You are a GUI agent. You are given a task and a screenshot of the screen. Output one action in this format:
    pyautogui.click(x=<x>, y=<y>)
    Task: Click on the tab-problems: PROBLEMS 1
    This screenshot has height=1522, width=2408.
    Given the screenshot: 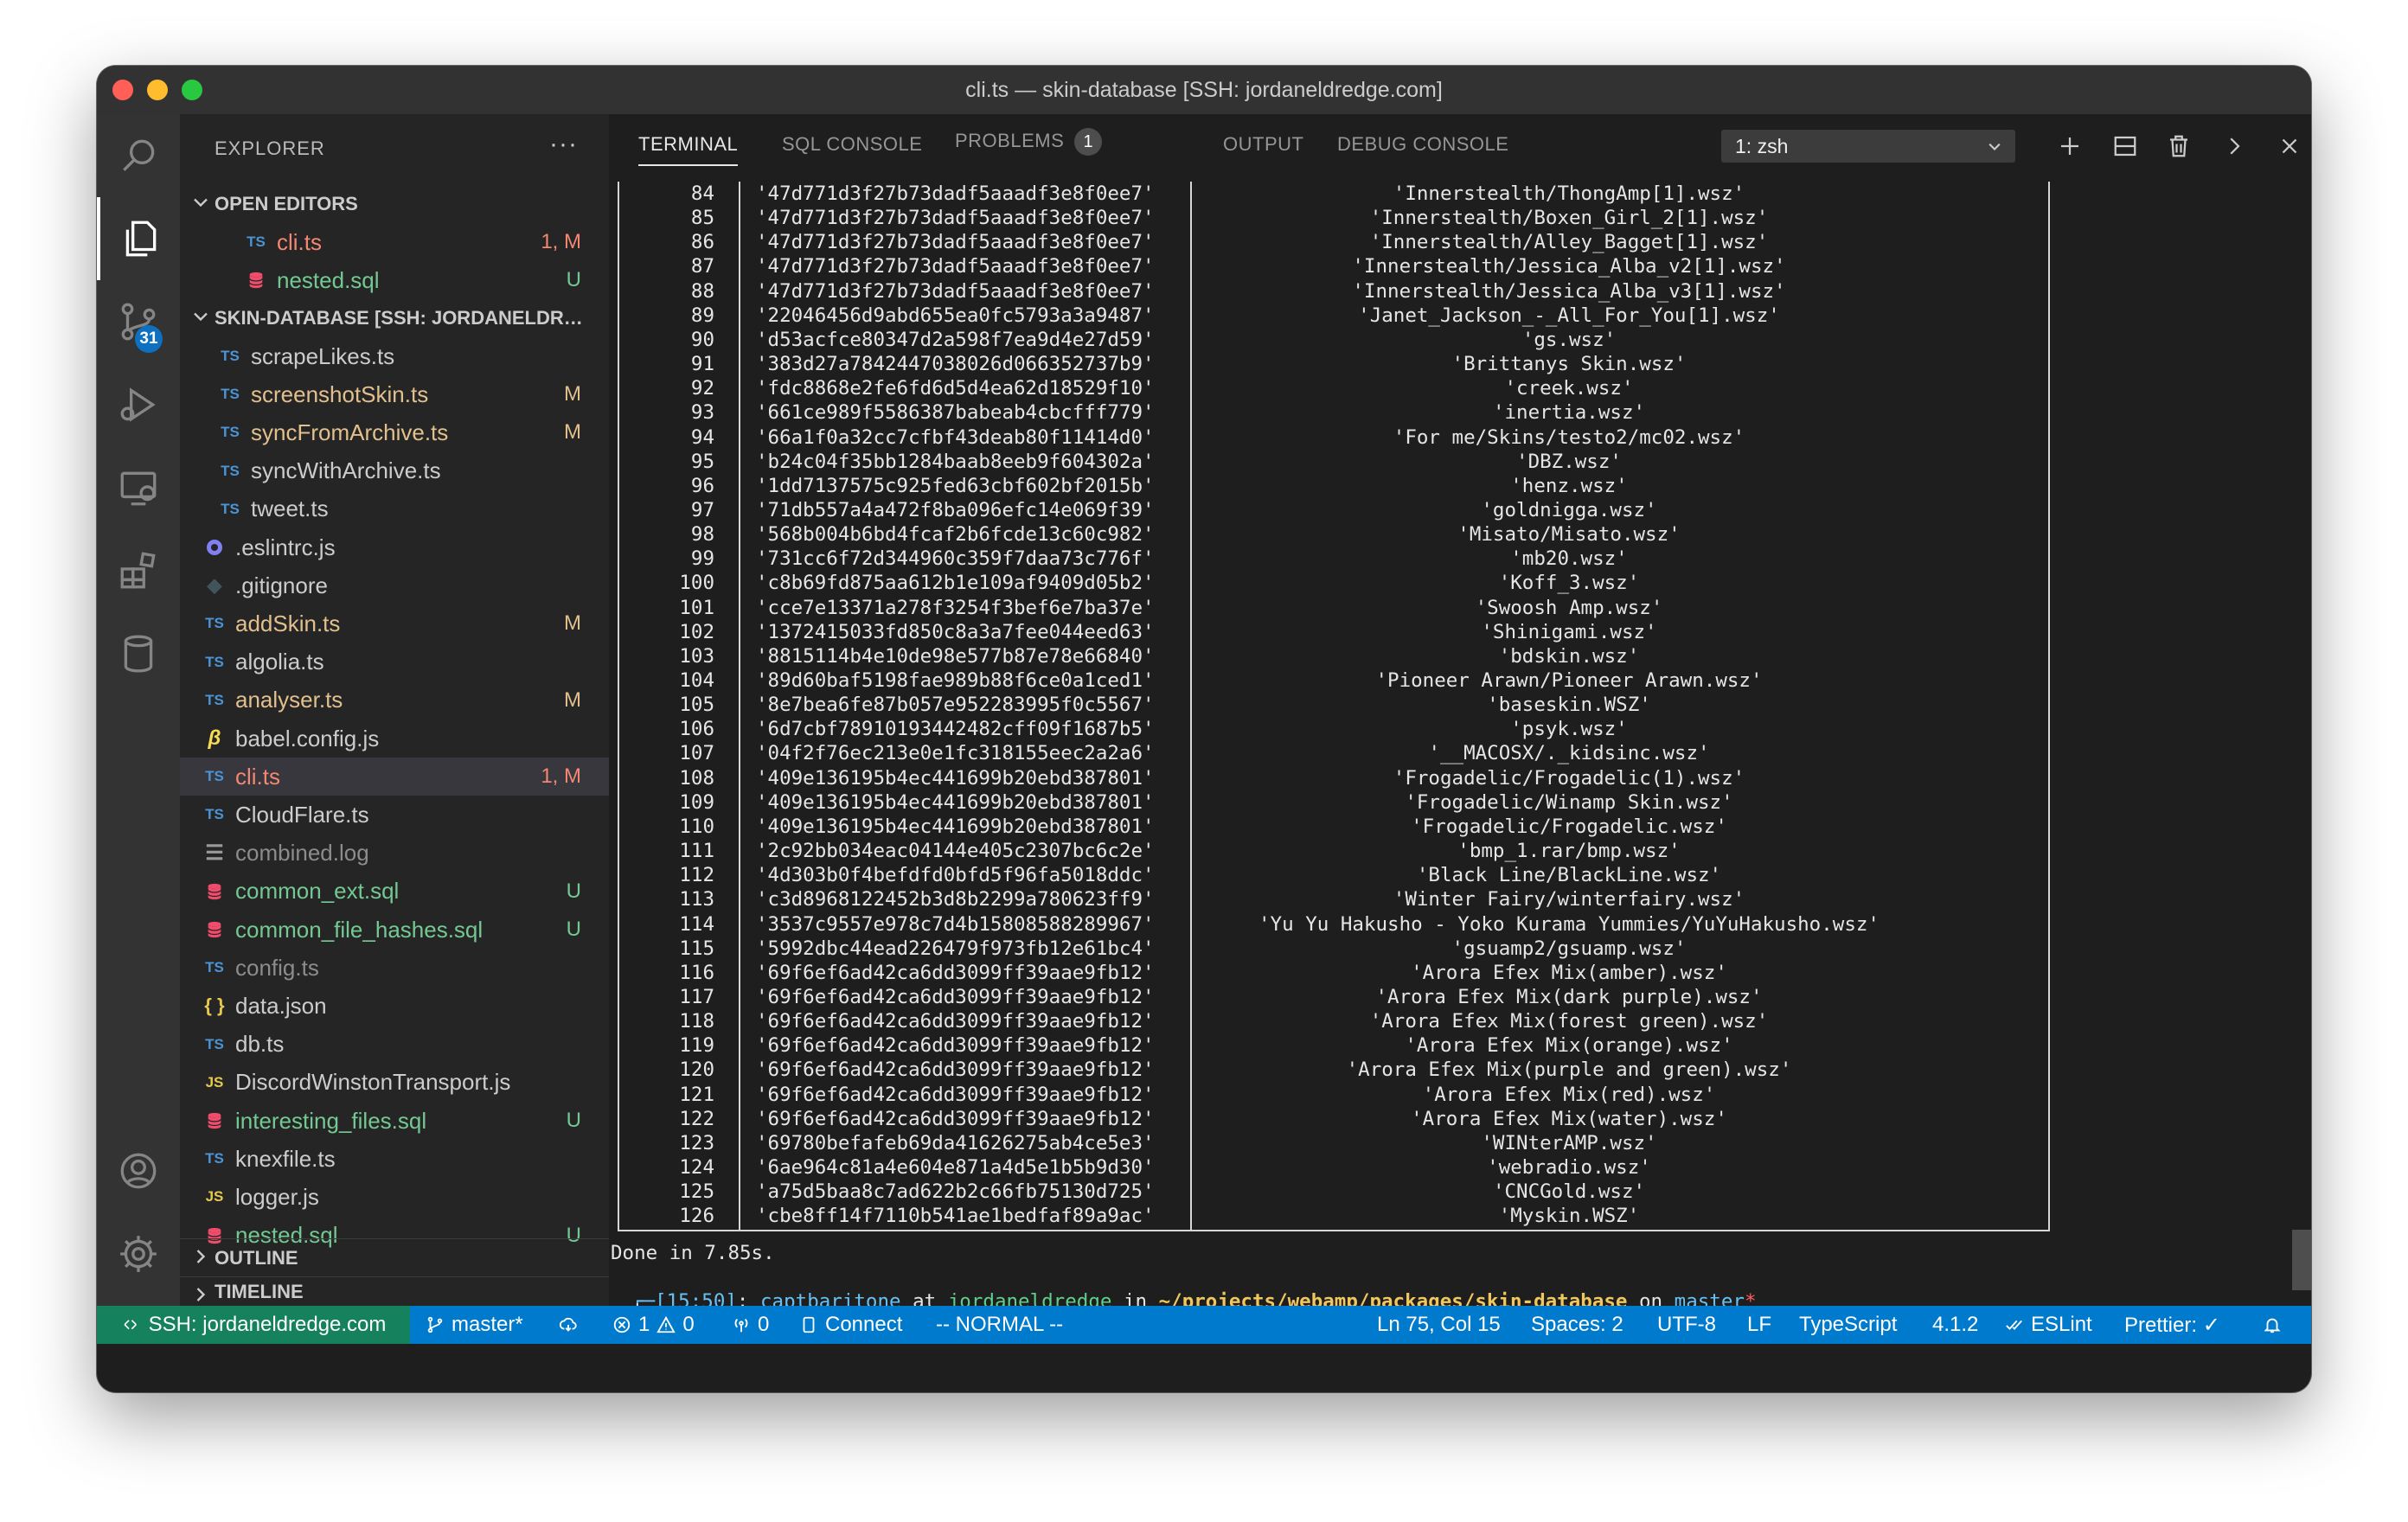 What is the action you would take?
    pyautogui.click(x=1029, y=142)
    